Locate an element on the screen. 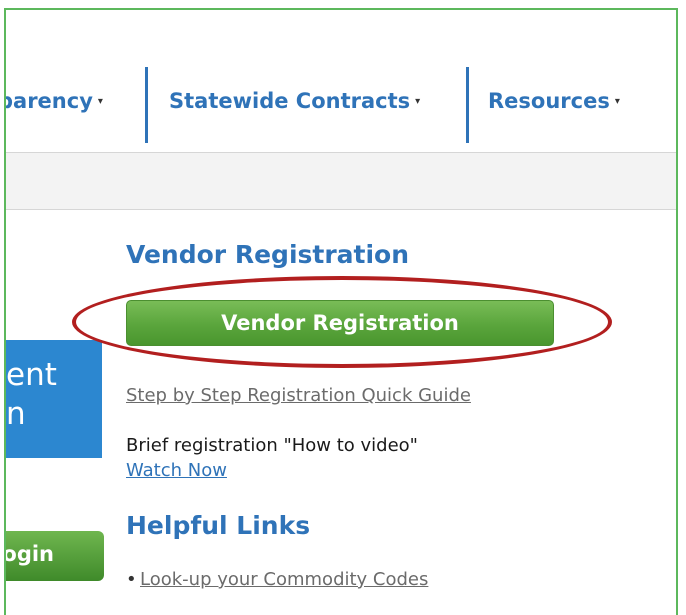  nav-item-label: Statewide Contracts is located at coordinates (290, 101).